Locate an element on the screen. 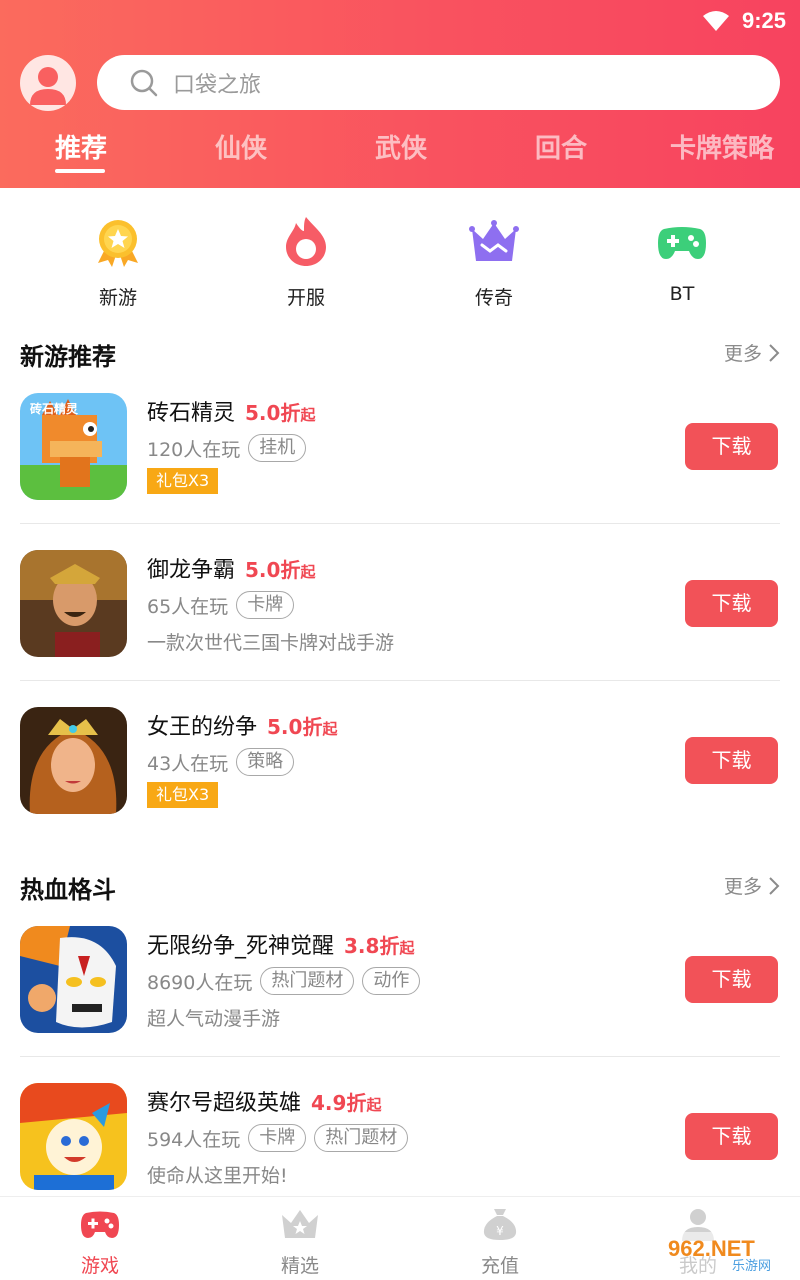  game-title: 无限纷争_死神觉醒 3.8折起 is located at coordinates (280, 944).